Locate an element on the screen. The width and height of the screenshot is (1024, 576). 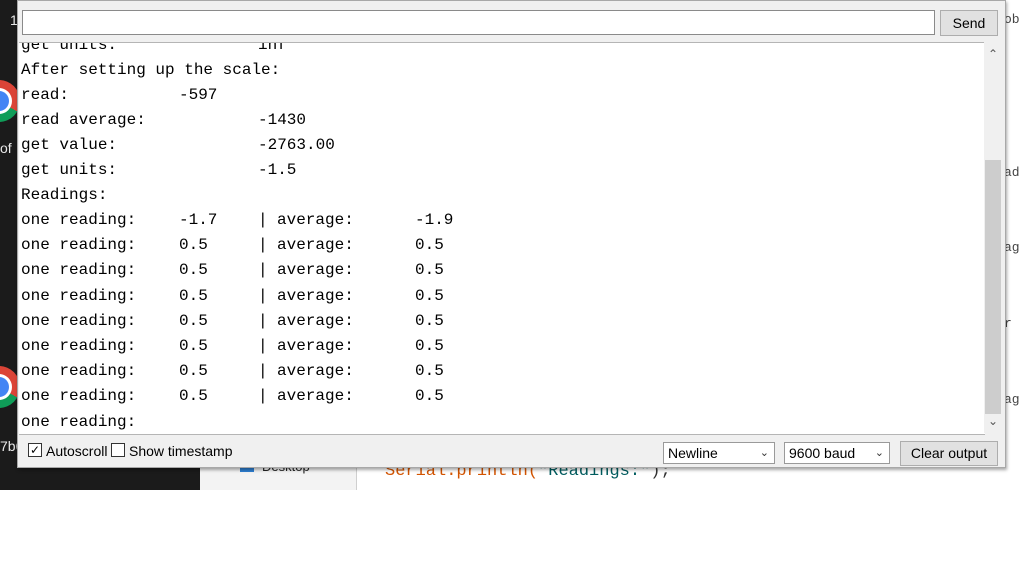
timestamp-label: Show timestamp is located at coordinates (181, 451).